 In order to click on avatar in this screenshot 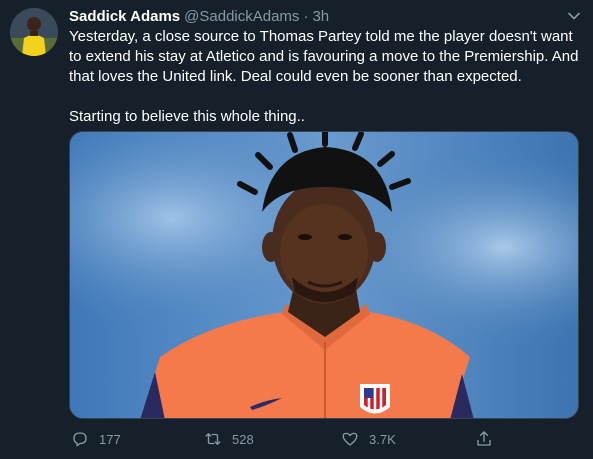, I will do `click(34, 32)`.